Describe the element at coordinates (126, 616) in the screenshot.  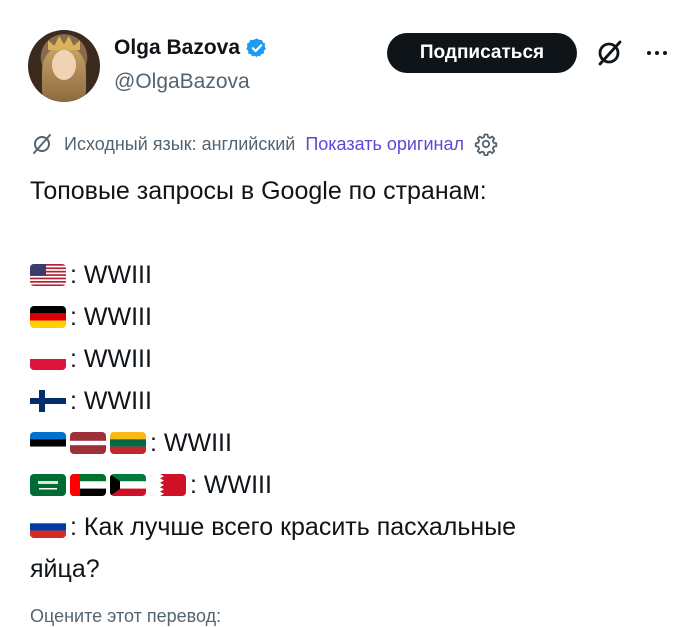
I see `rate-translation-label: Оцените этот перевод:` at that location.